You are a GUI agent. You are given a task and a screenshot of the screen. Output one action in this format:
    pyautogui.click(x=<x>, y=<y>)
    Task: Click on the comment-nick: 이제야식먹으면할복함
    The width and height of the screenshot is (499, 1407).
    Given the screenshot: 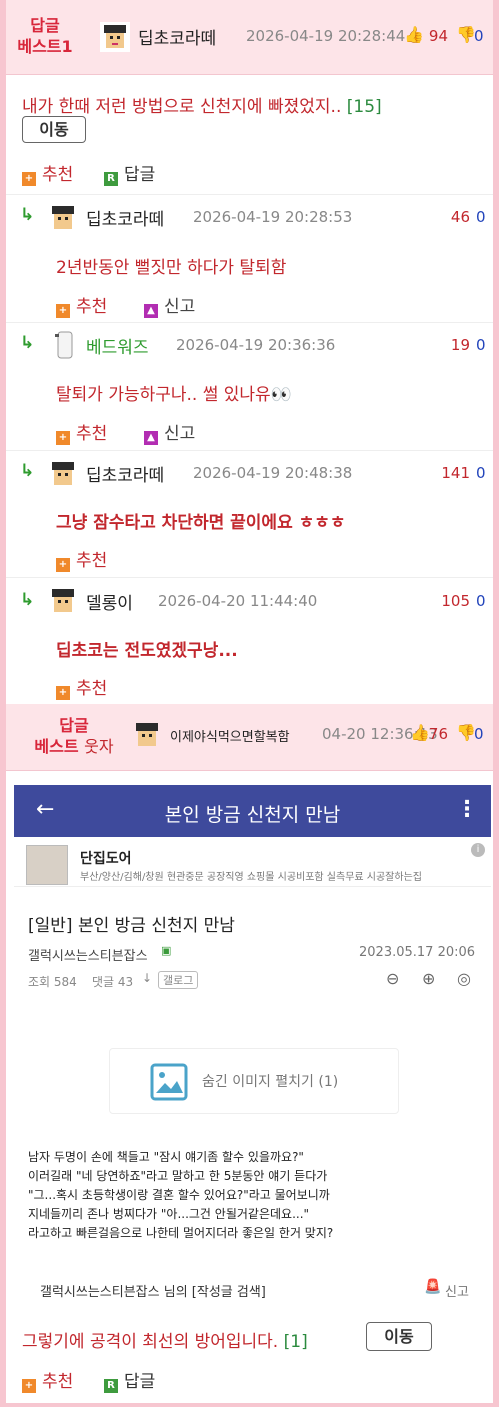 What is the action you would take?
    pyautogui.click(x=230, y=735)
    